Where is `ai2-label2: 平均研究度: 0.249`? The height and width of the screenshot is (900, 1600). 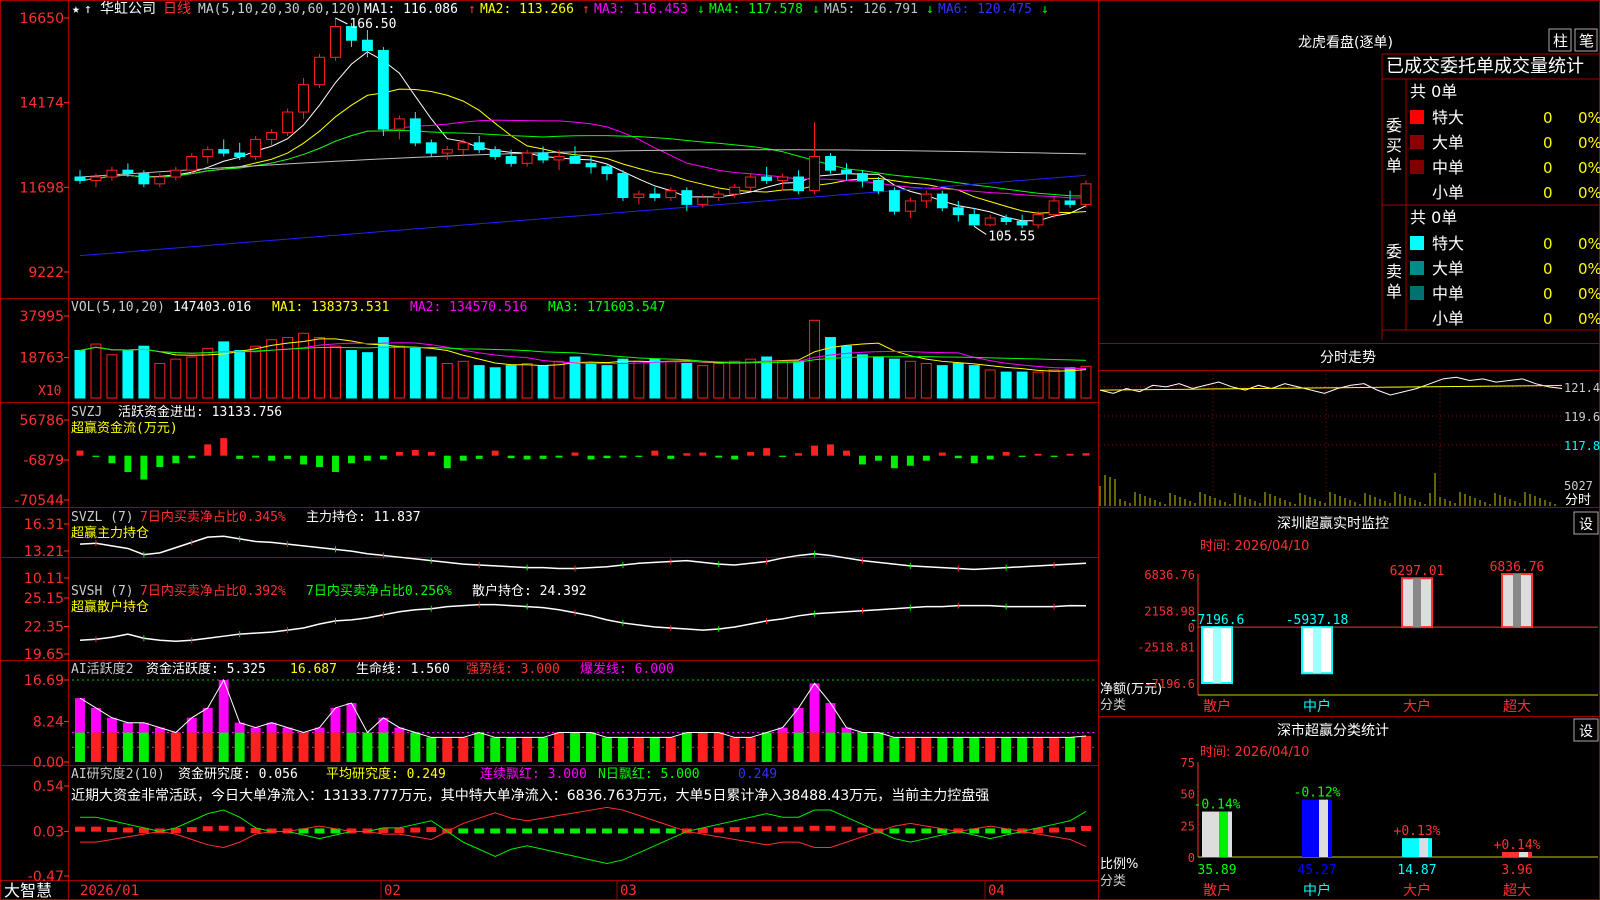 ai2-label2: 平均研究度: 0.249 is located at coordinates (386, 774).